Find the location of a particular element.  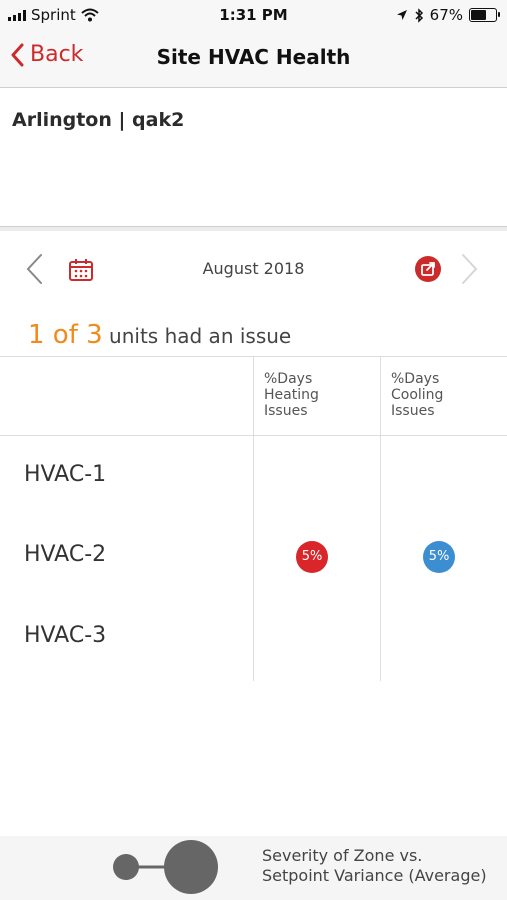

location-arrow-icon is located at coordinates (401, 15).